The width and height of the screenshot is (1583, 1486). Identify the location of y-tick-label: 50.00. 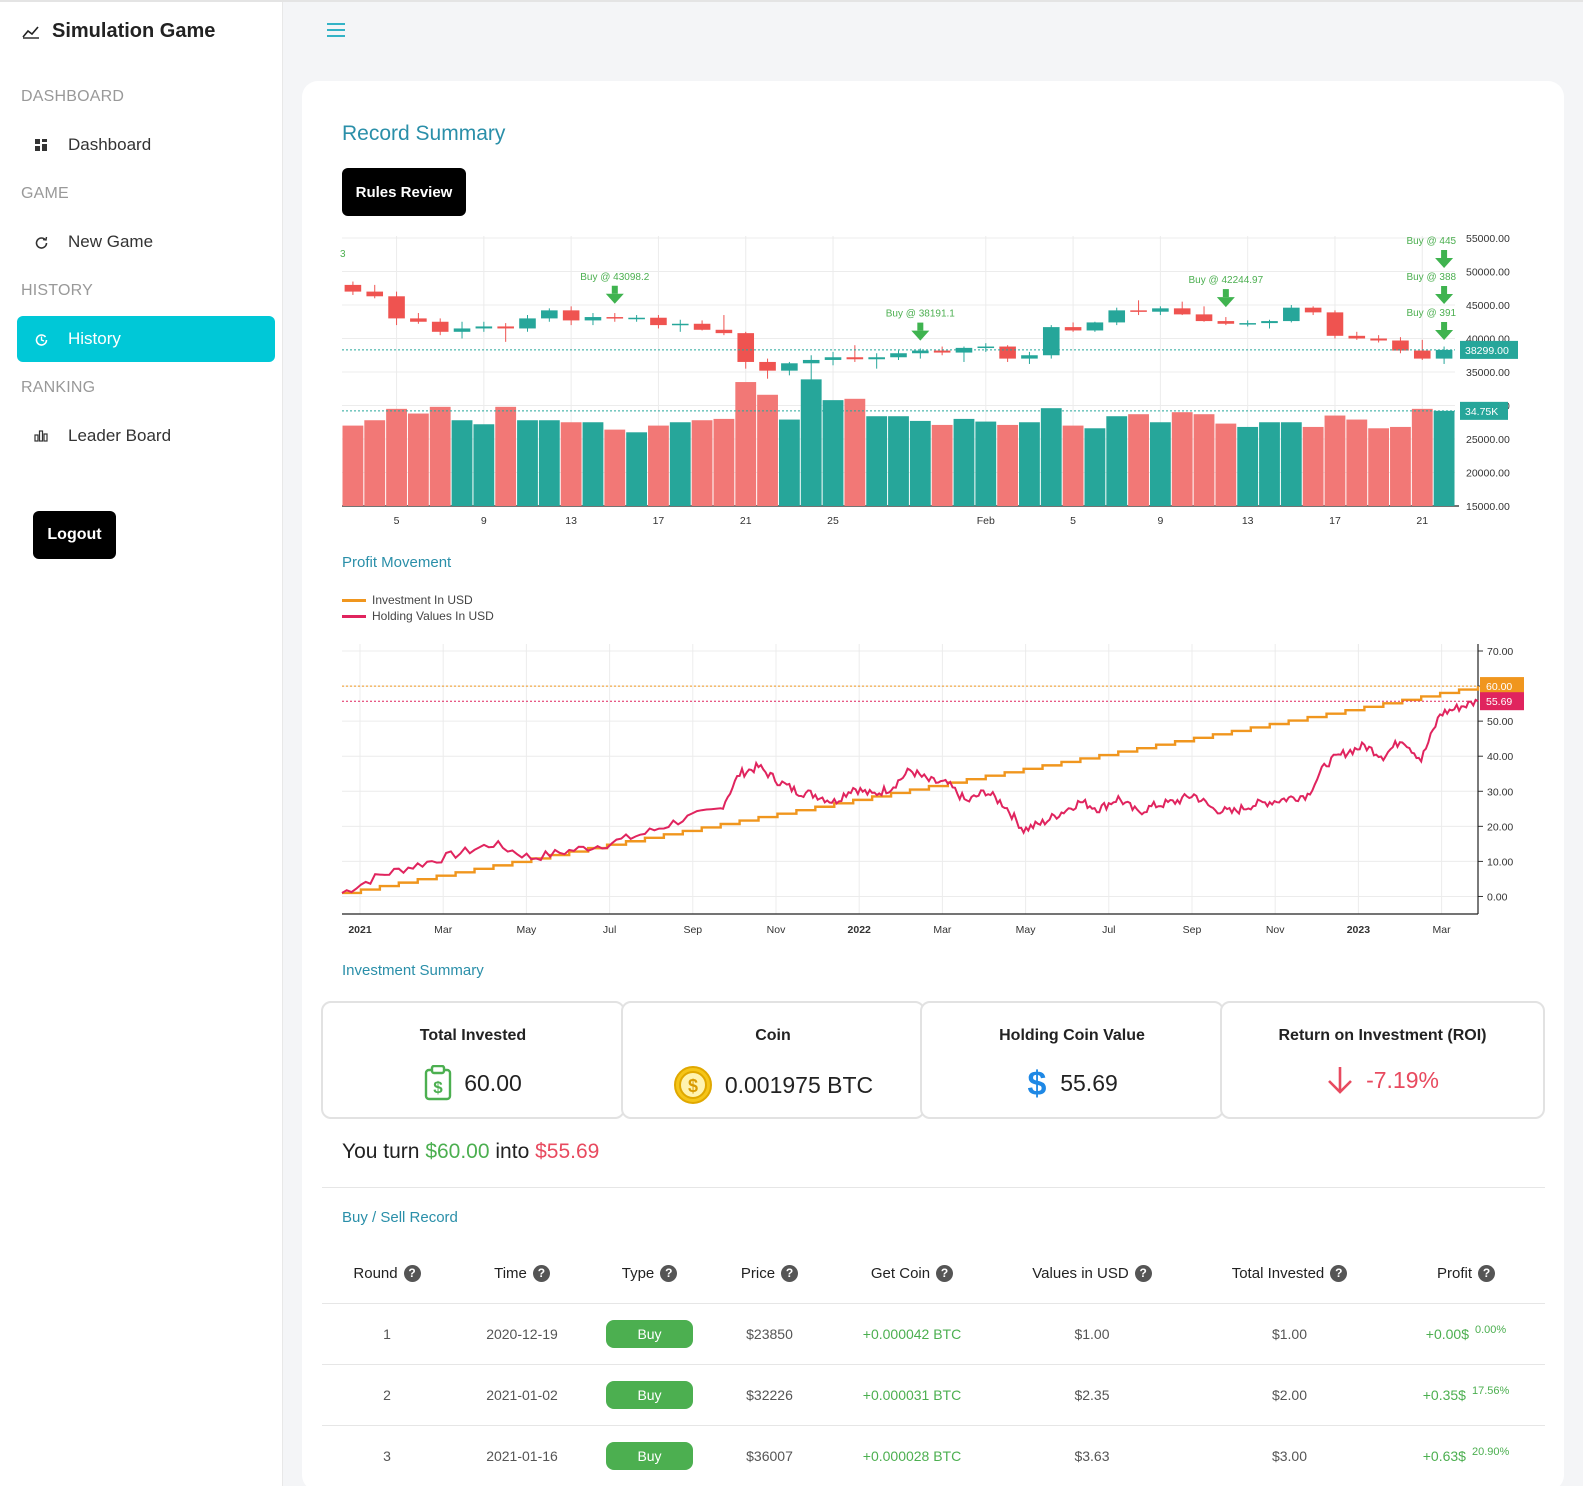
(1500, 722).